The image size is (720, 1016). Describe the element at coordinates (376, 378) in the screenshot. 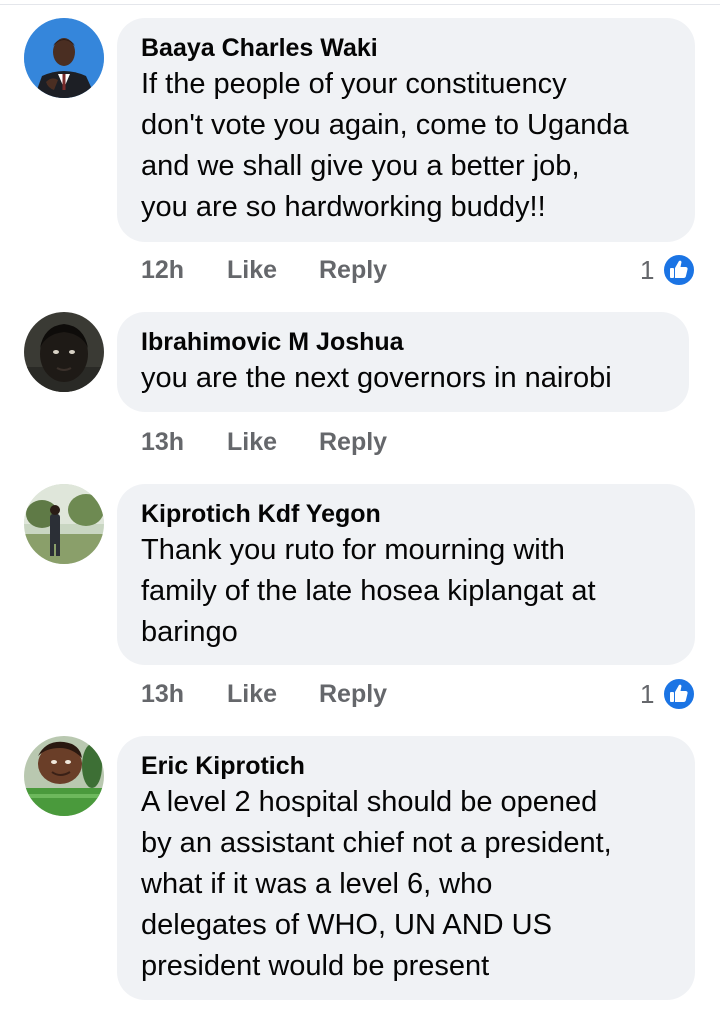

I see `comment-text: you are the next governors in nairobi` at that location.